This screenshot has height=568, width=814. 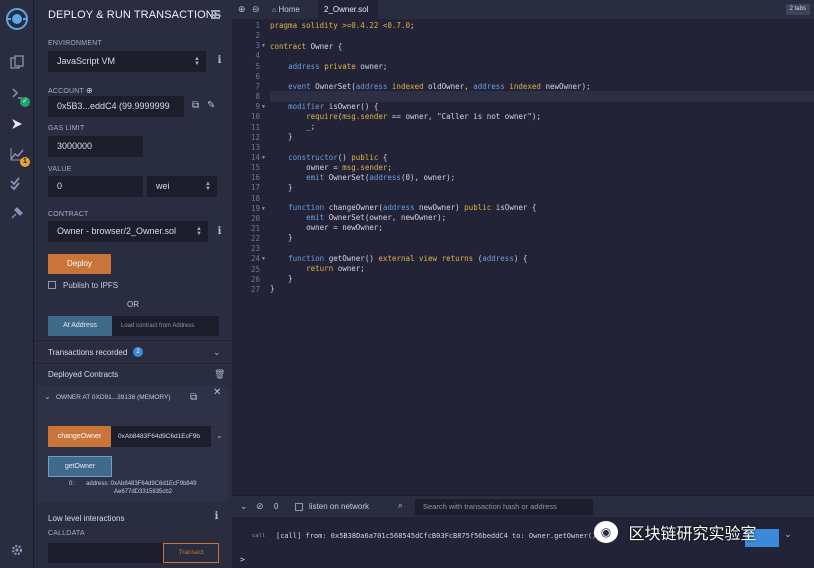 What do you see at coordinates (504, 507) in the screenshot?
I see `terminal-search-input: Search with transaction hash or address` at bounding box center [504, 507].